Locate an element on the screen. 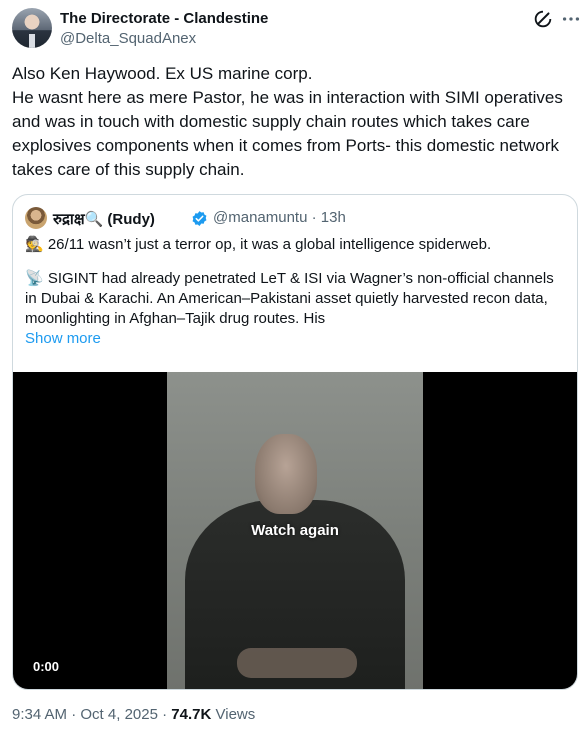 This screenshot has width=585, height=737. watch-again-button: Watch again is located at coordinates (295, 530).